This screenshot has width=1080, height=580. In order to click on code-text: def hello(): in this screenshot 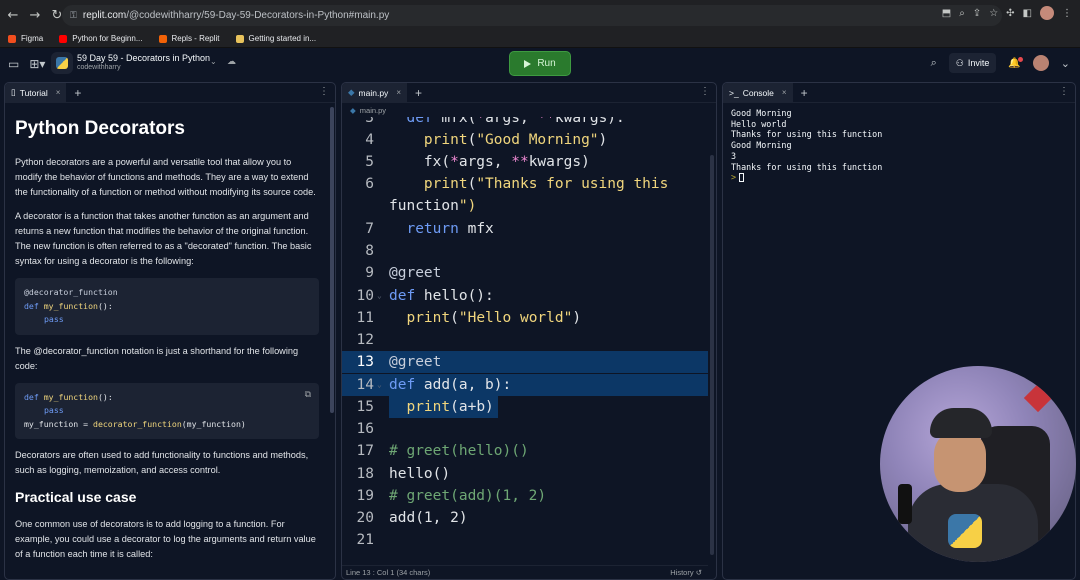, I will do `click(441, 296)`.